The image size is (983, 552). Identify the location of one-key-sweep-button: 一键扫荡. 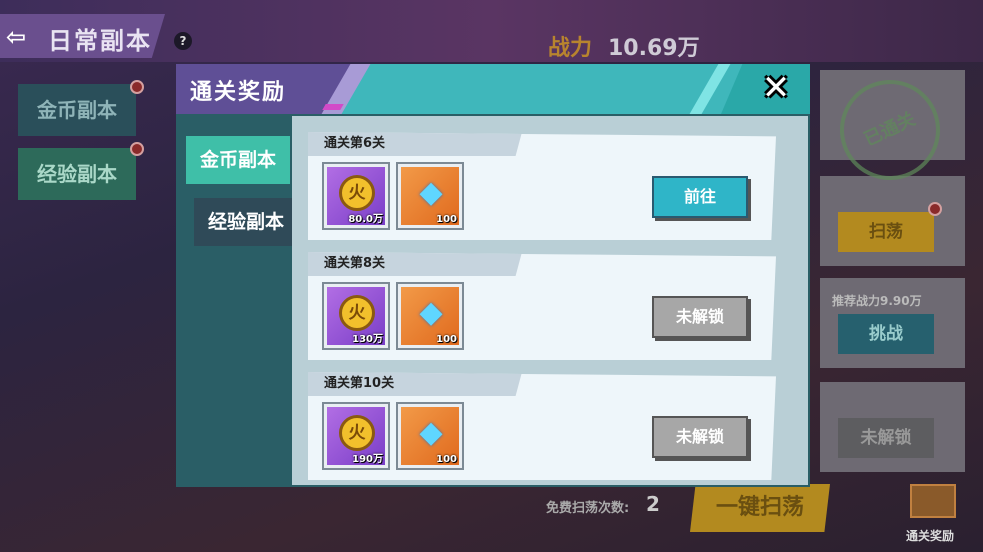
(760, 508).